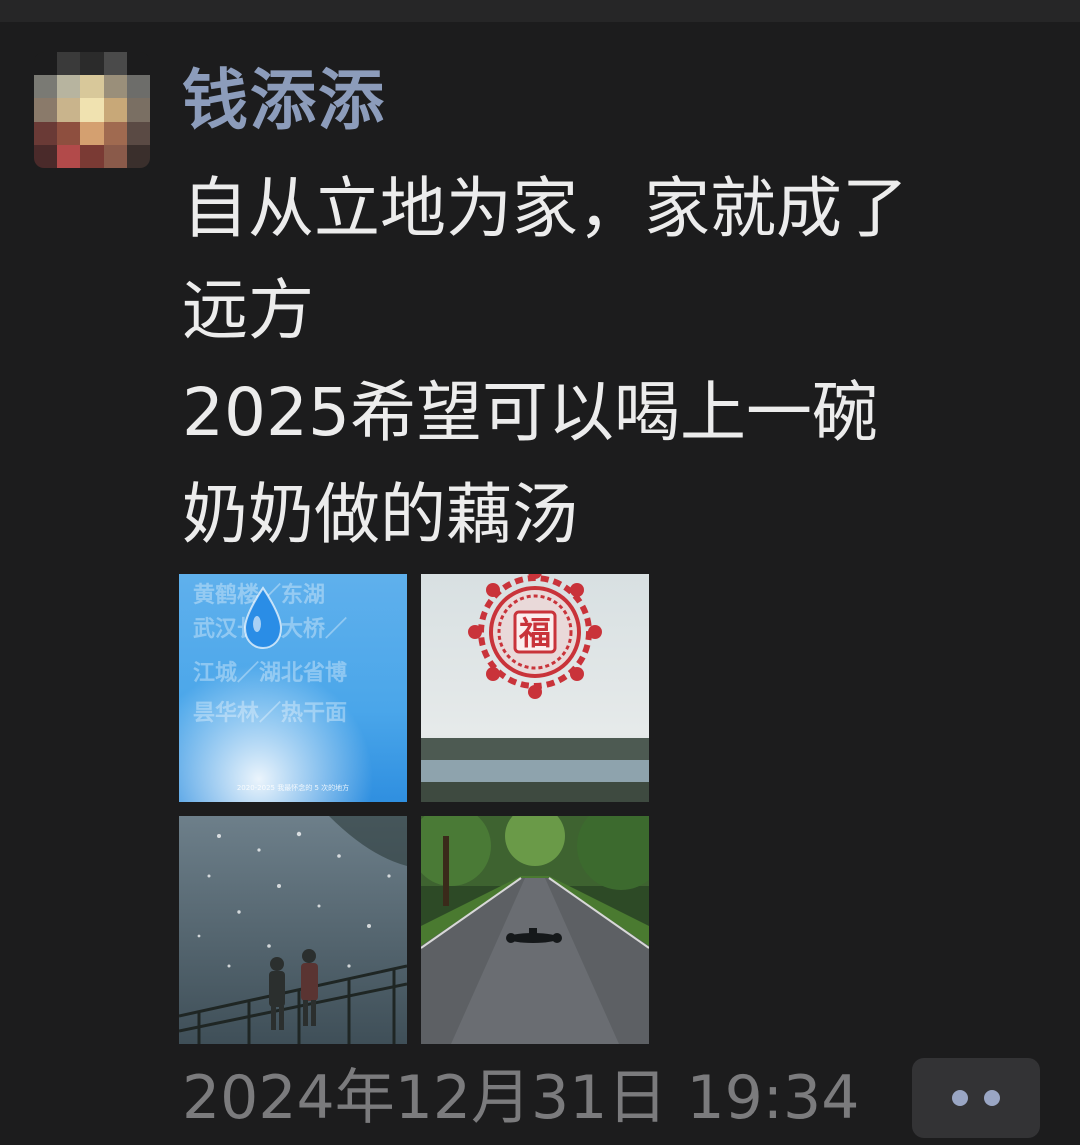 The width and height of the screenshot is (1080, 1145). I want to click on top-strip, so click(540, 11).